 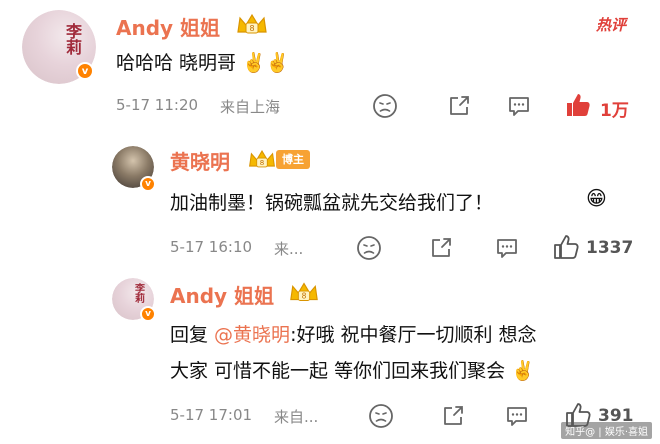 I want to click on host-badge: 博主, so click(x=293, y=159).